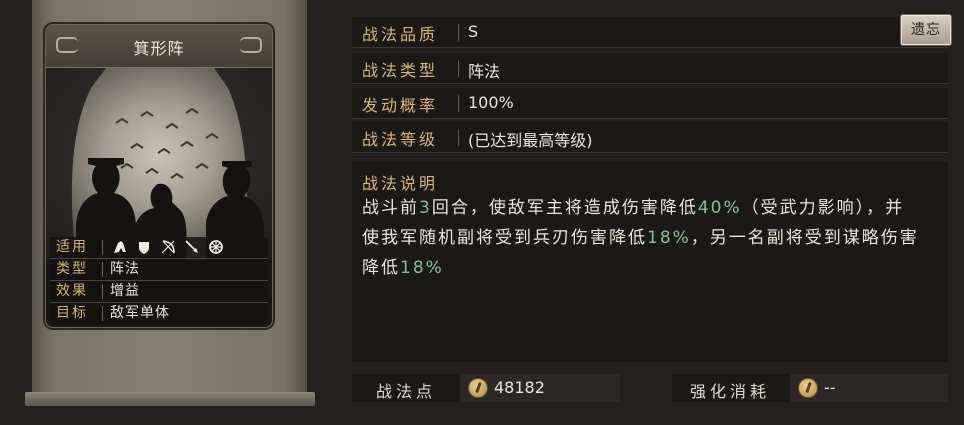  I want to click on upgrade-cost-box: --, so click(869, 388).